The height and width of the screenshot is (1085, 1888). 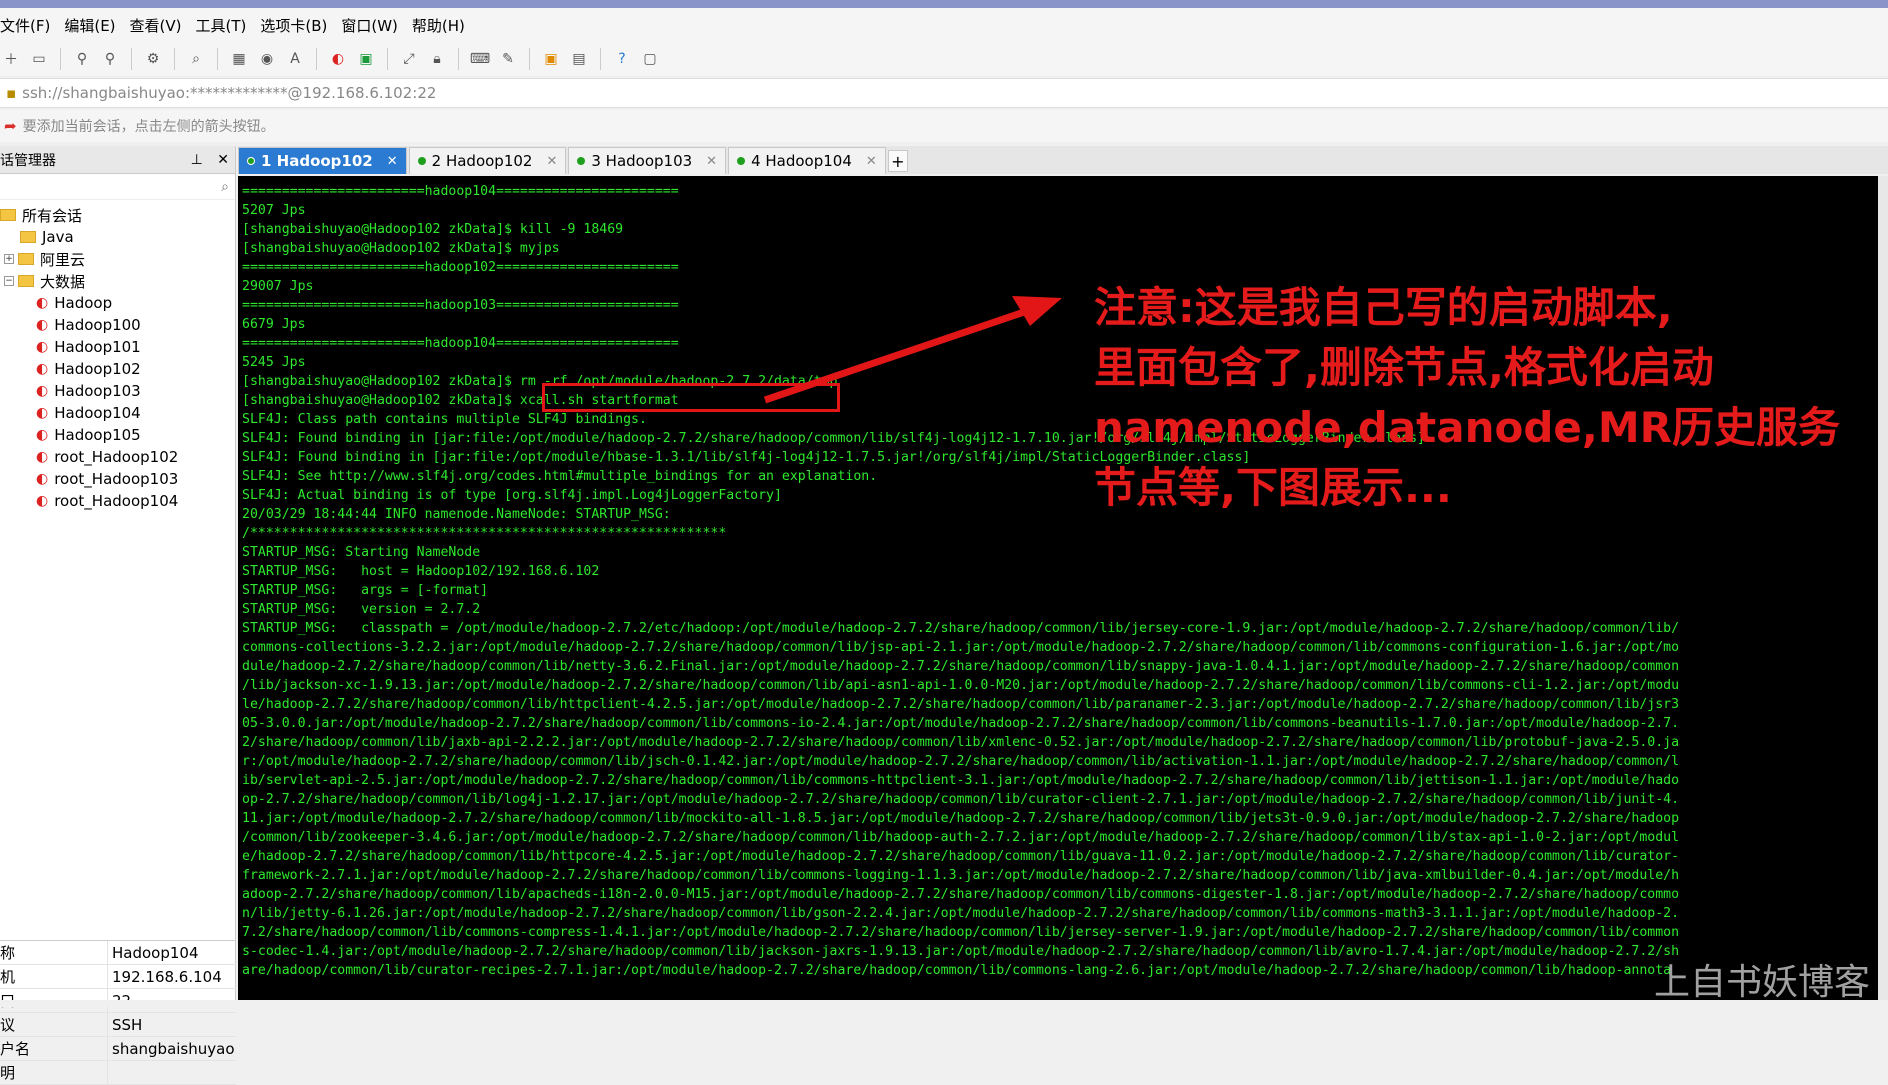 What do you see at coordinates (197, 160) in the screenshot?
I see `pin-icon: ⊥` at bounding box center [197, 160].